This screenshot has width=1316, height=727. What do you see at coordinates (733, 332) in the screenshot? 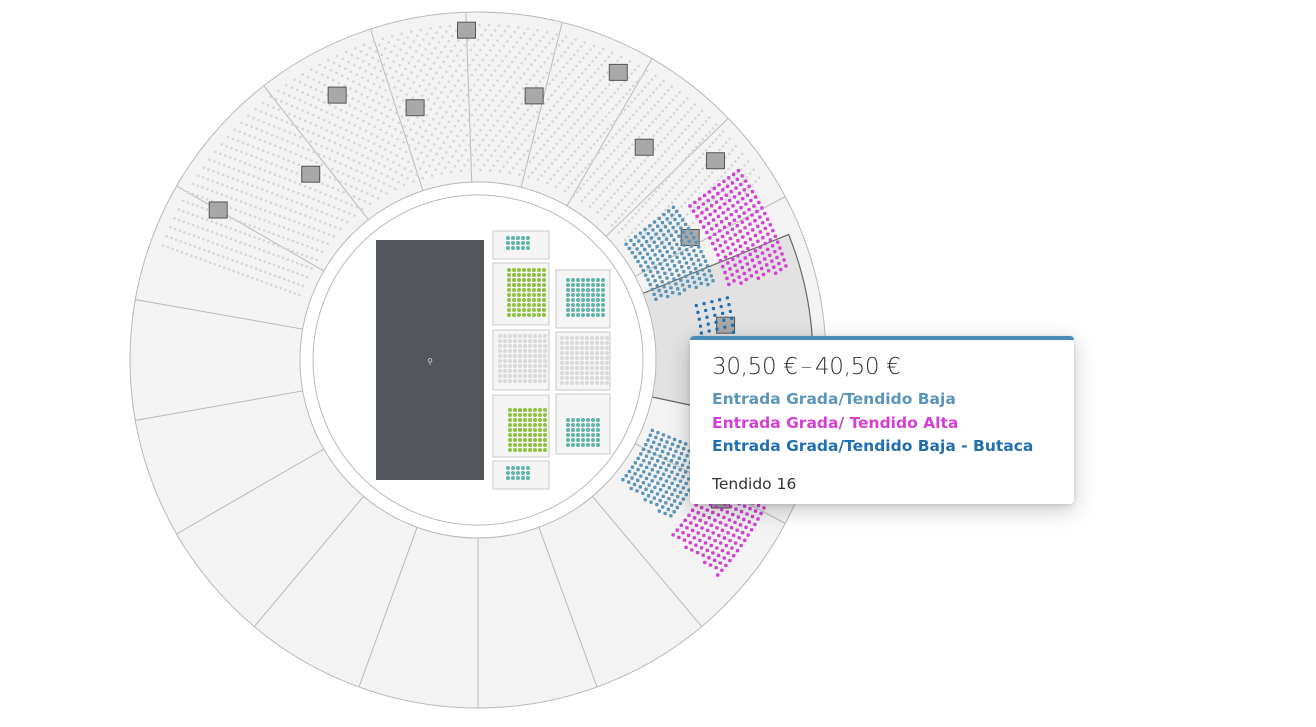
I see `seat-grada-baja-butaca` at bounding box center [733, 332].